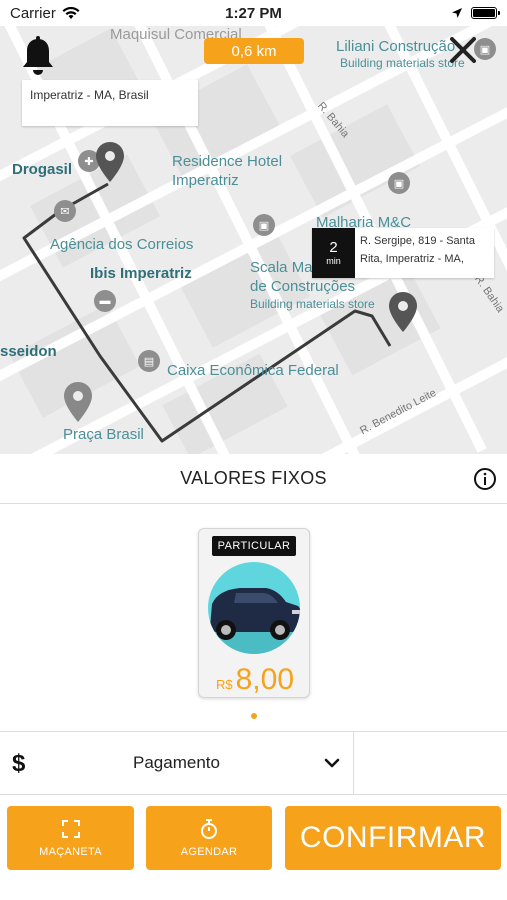 This screenshot has width=507, height=900. I want to click on manaceta-label: MAÇANETA, so click(70, 852).